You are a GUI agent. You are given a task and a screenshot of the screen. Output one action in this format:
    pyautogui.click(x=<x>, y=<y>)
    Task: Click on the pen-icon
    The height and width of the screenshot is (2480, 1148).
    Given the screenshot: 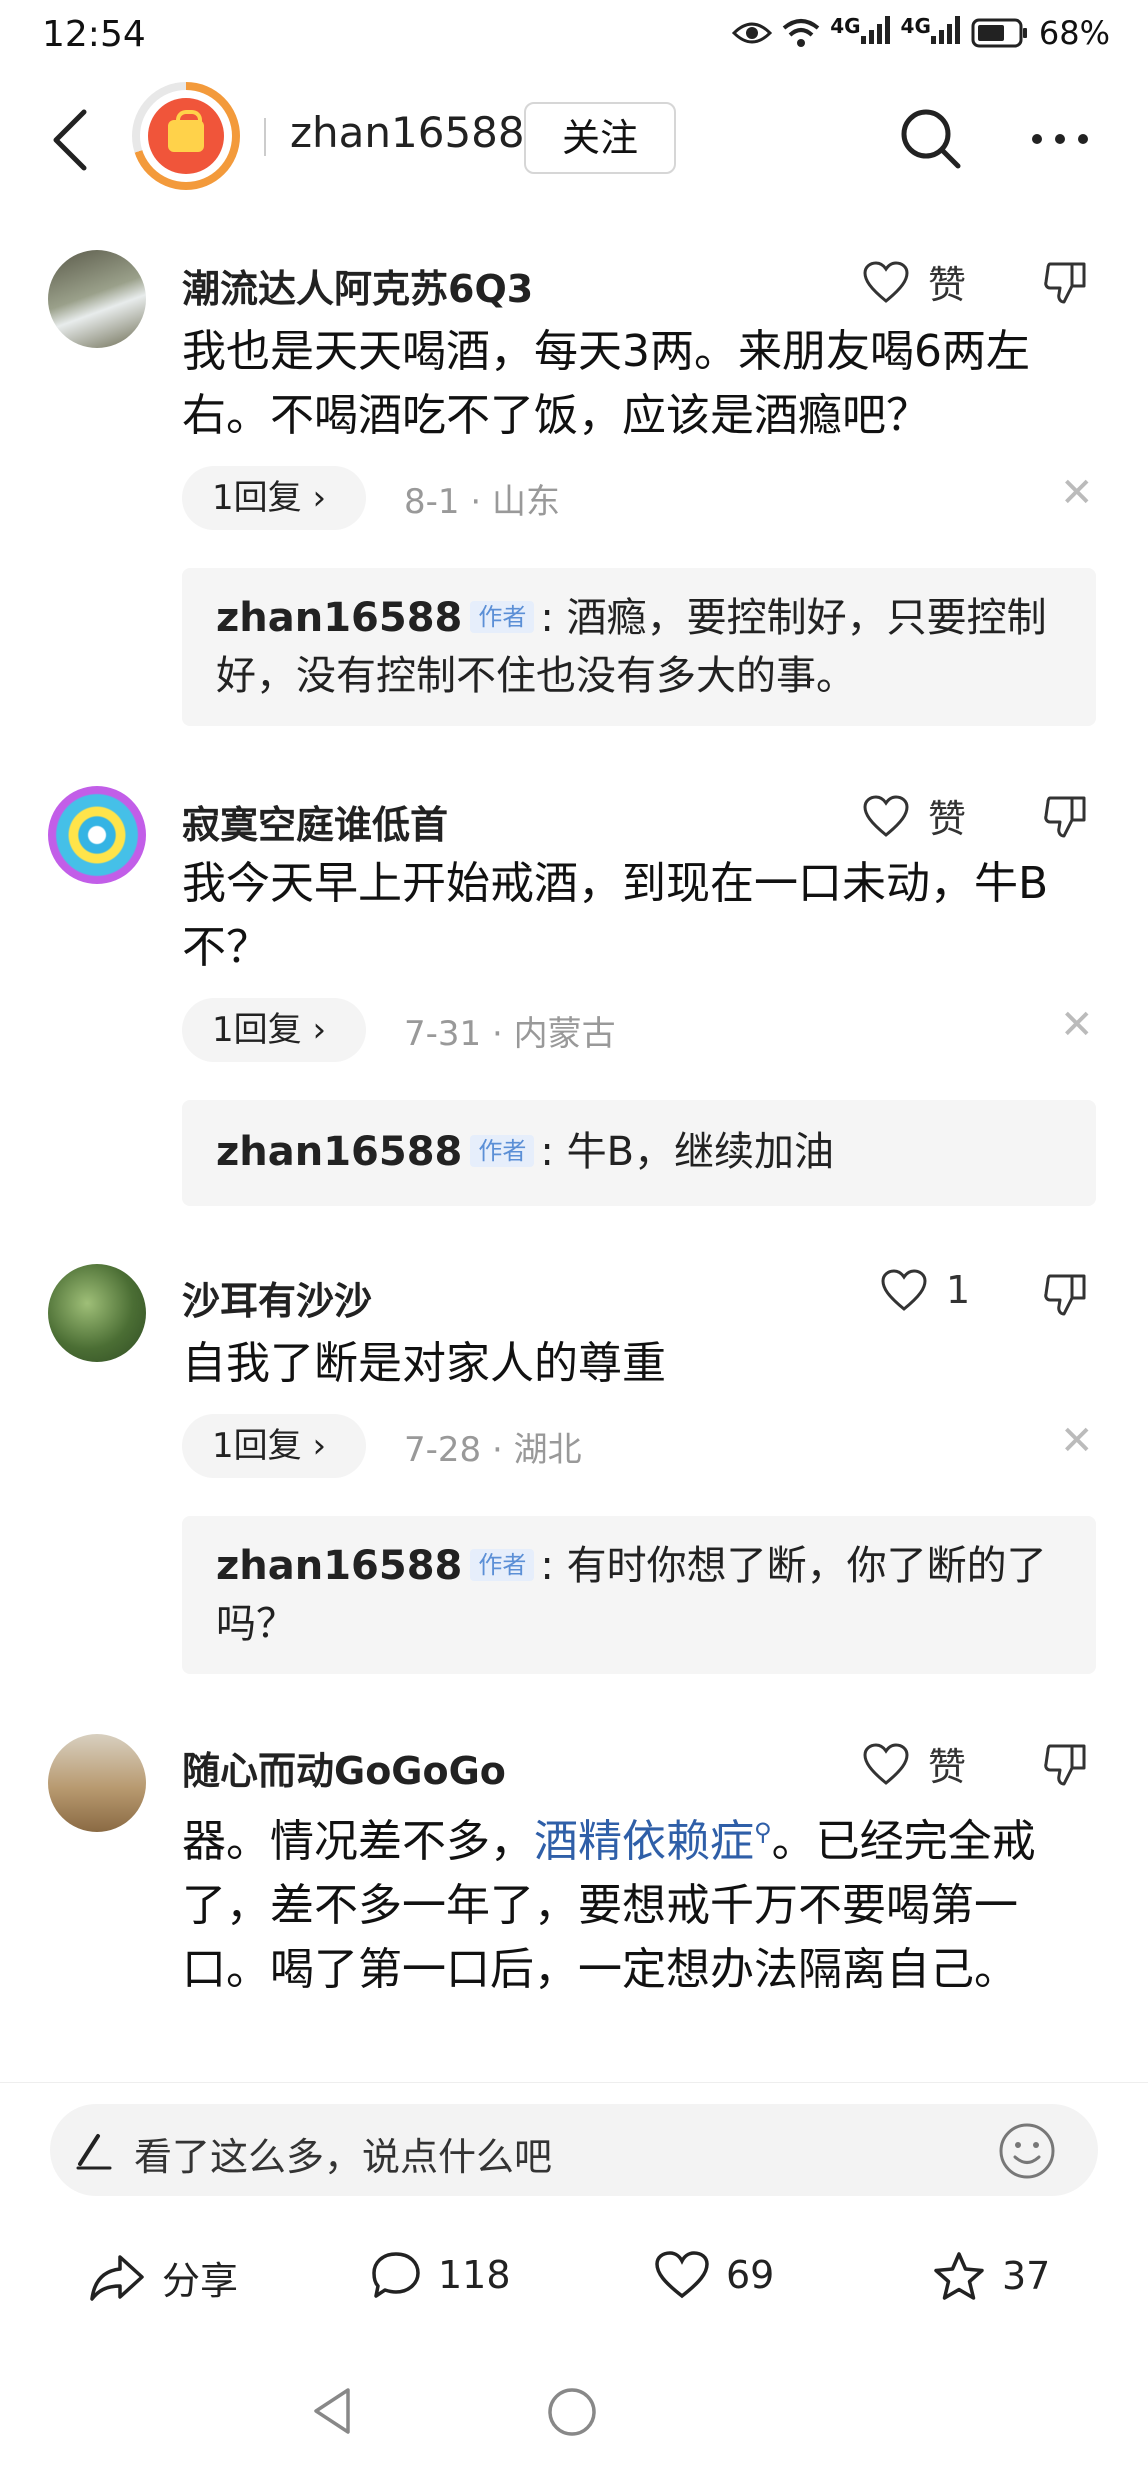 What is the action you would take?
    pyautogui.click(x=94, y=2152)
    